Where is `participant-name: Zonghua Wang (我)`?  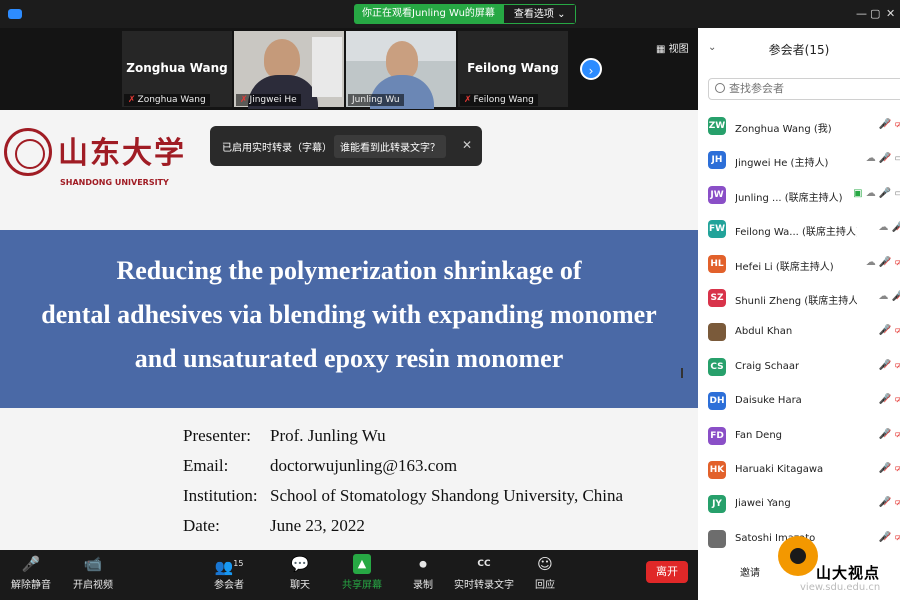
participant-name: Zonghua Wang (我) is located at coordinates (783, 129).